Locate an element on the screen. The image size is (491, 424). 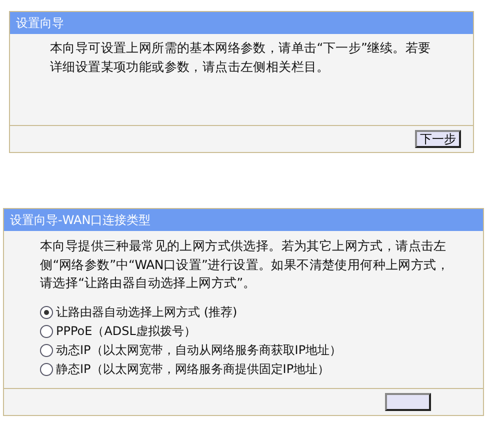
option-label: 动态IP（以太网宽带，自动从网络服务商获取IP地址） is located at coordinates (199, 350).